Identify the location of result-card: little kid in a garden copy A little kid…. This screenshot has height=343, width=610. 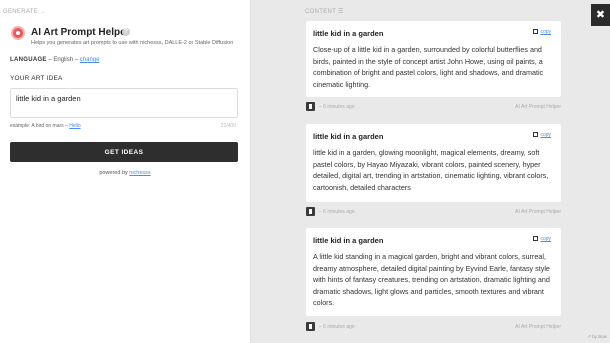
(433, 272).